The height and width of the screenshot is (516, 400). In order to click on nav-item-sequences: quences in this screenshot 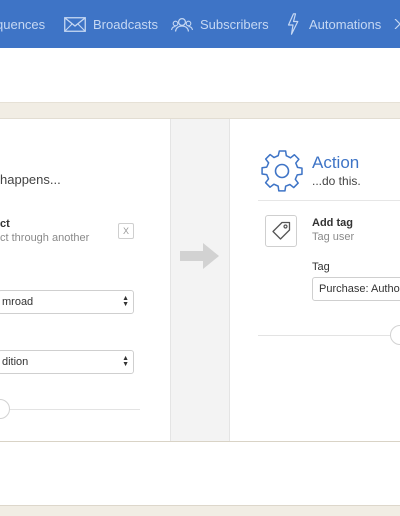, I will do `click(22, 24)`.